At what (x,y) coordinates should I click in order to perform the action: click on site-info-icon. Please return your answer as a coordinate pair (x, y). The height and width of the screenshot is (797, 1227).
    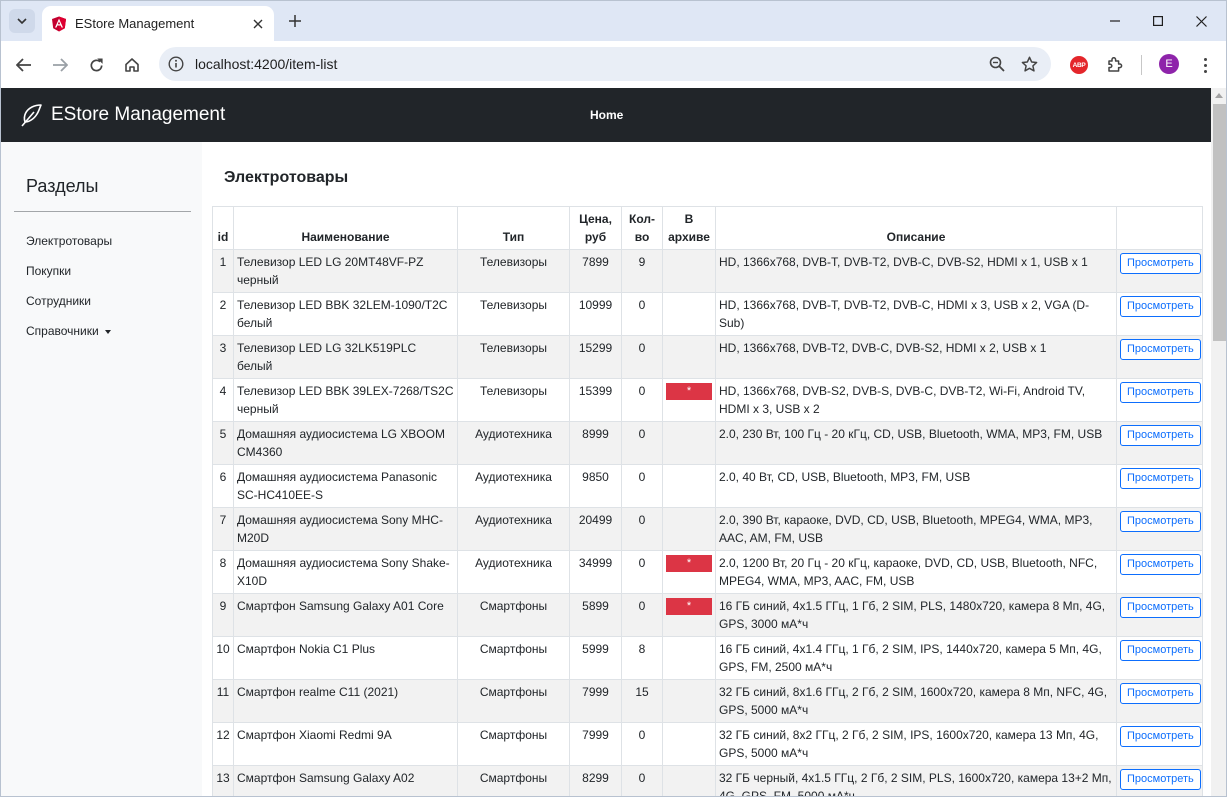
    Looking at the image, I should click on (176, 64).